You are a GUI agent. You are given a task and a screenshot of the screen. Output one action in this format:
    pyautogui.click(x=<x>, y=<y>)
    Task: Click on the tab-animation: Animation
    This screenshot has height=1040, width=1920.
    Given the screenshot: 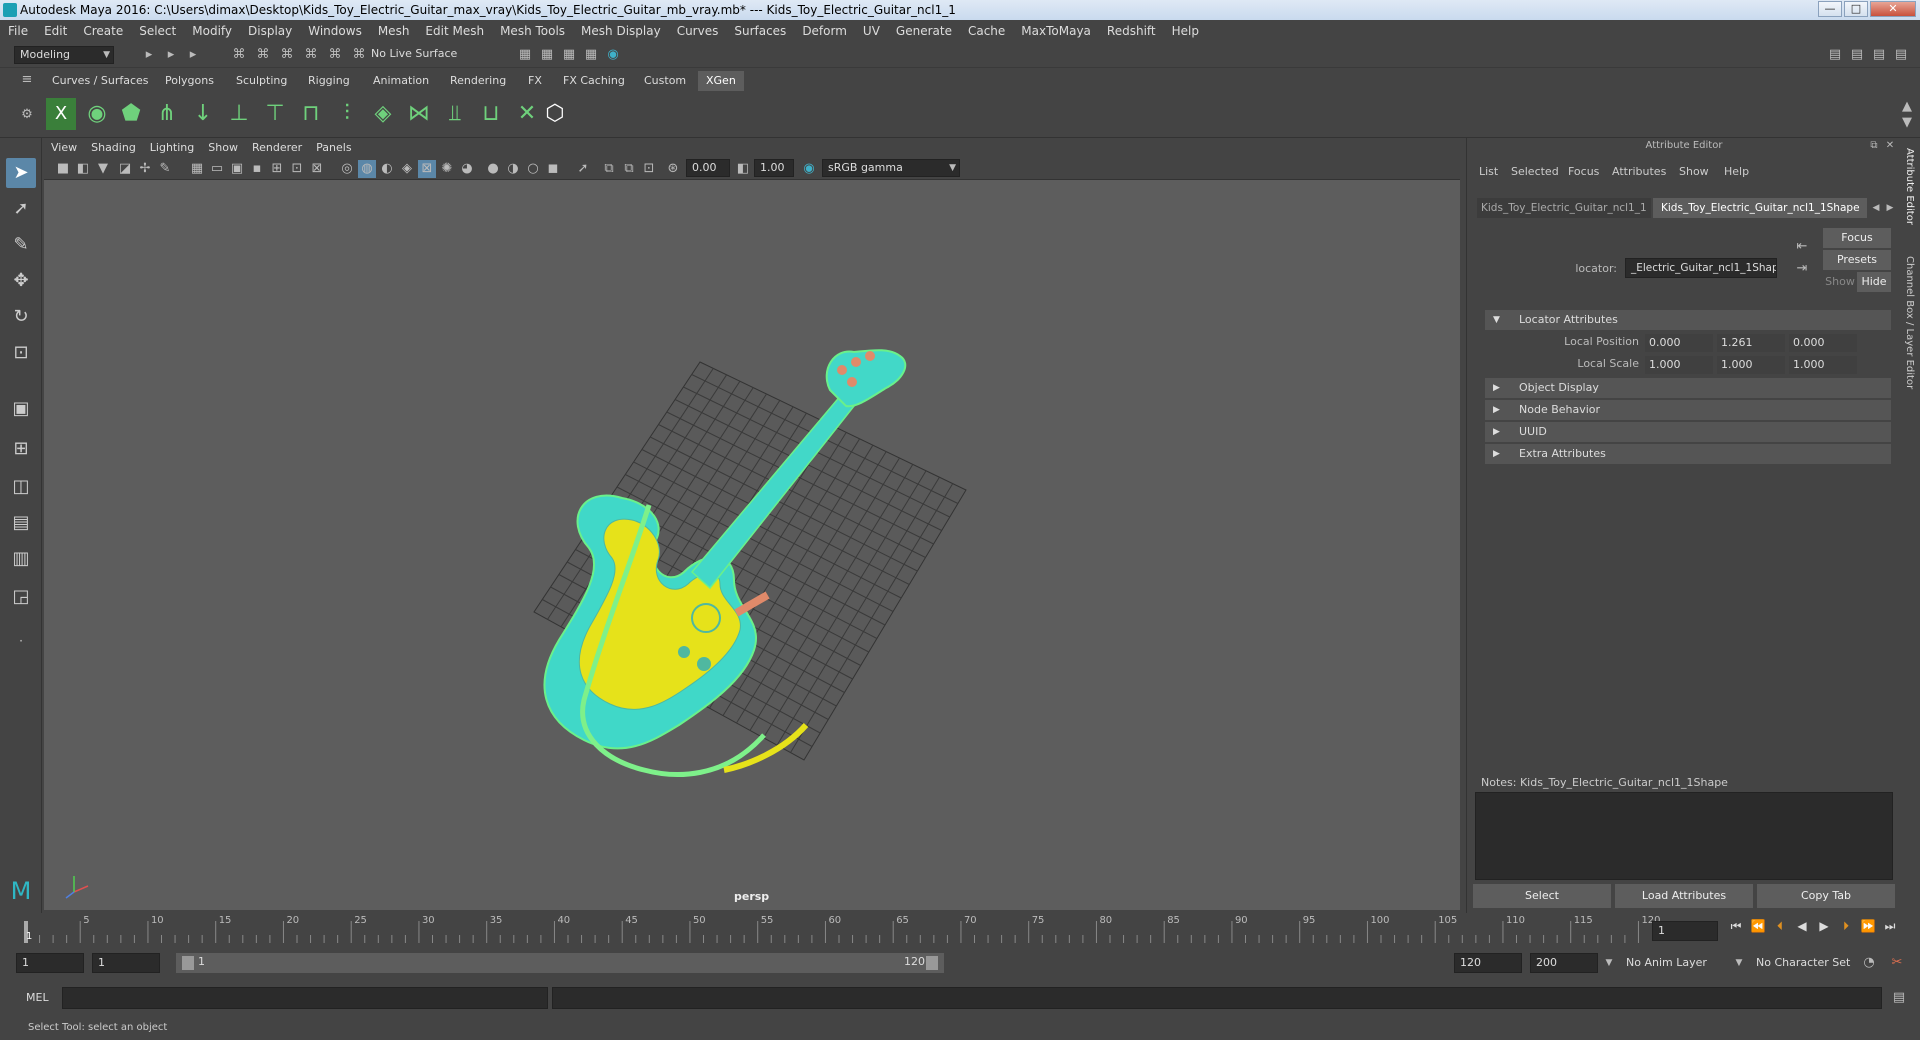 What is the action you would take?
    pyautogui.click(x=401, y=81)
    